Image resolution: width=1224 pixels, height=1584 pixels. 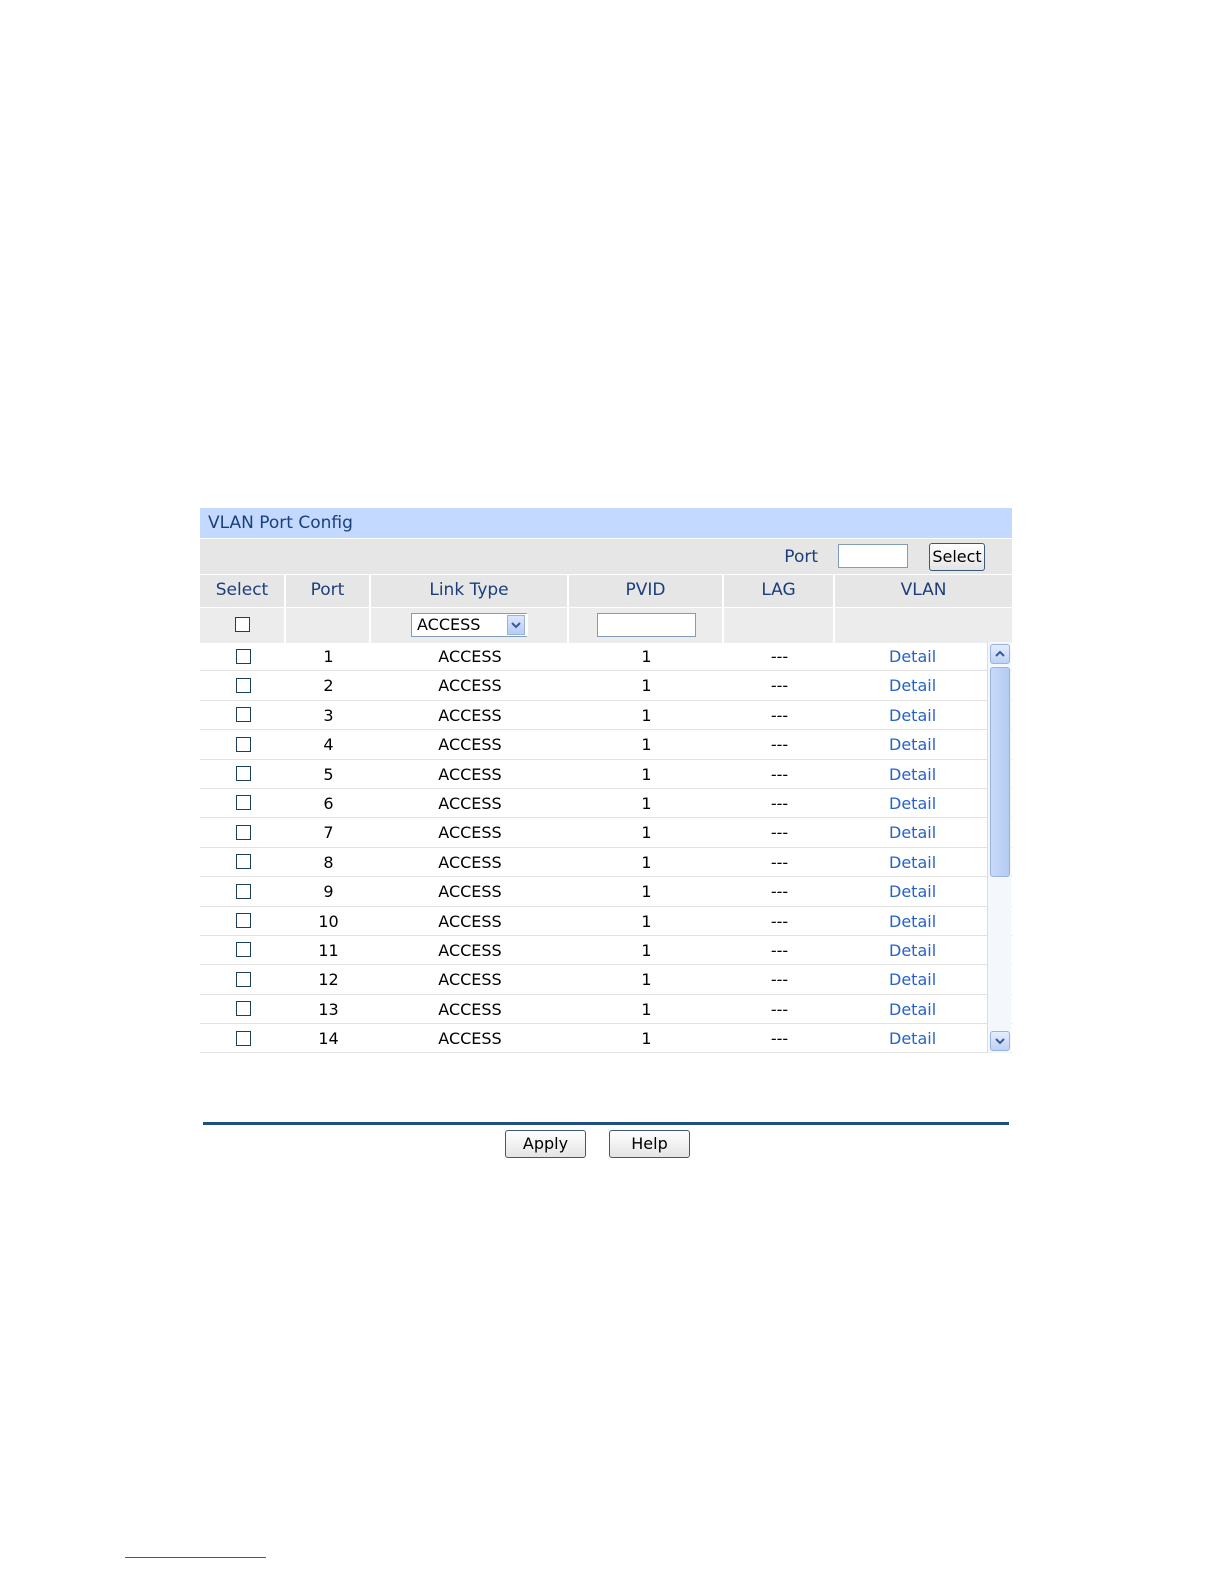 What do you see at coordinates (1000, 1041) in the screenshot?
I see `scroll-down-icon` at bounding box center [1000, 1041].